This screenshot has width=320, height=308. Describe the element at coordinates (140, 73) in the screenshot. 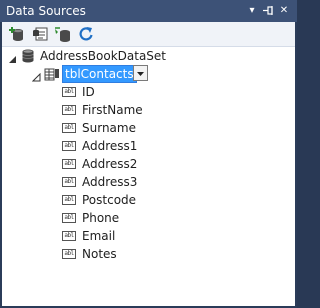

I see `table-control-type-dropdown` at that location.